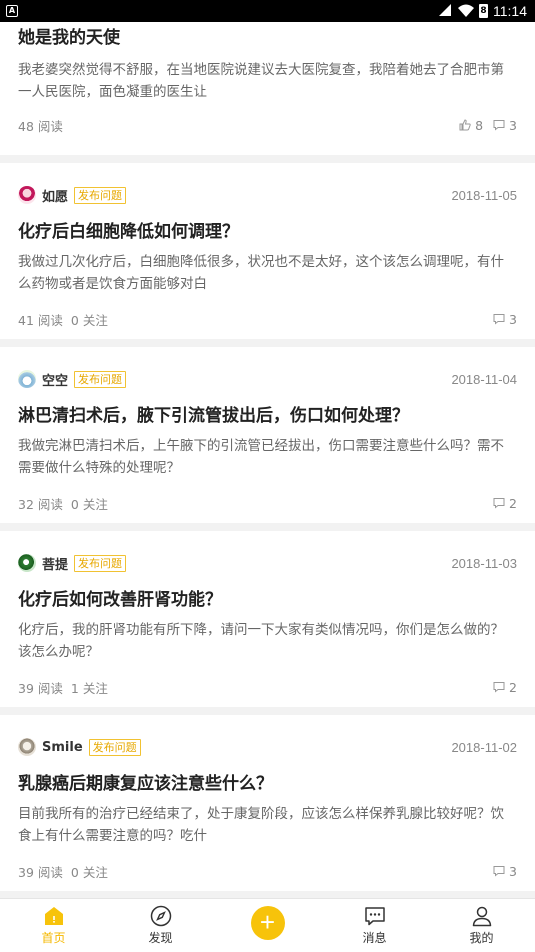  Describe the element at coordinates (89, 688) in the screenshot. I see `follow-count: 1 关注` at that location.